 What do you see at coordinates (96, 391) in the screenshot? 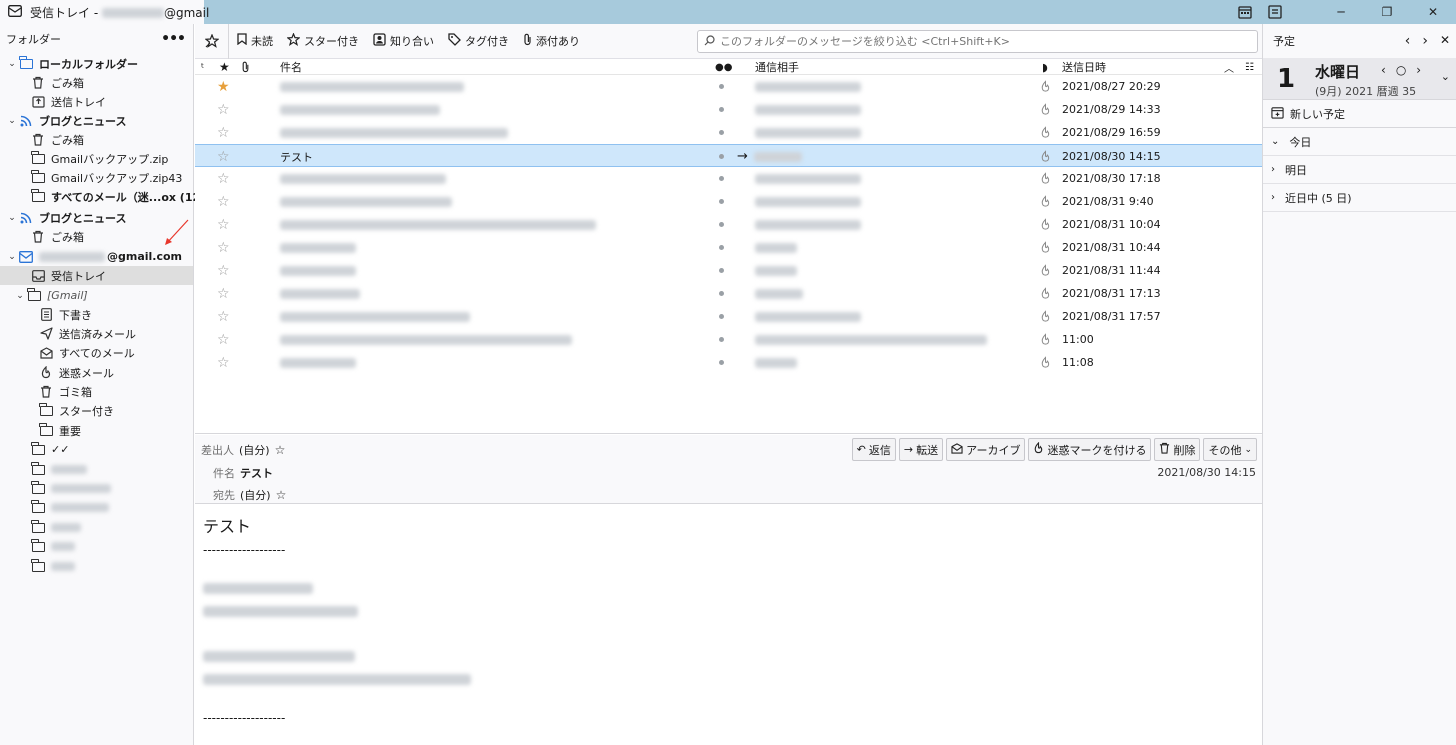
I see `folder-trash-gmail: ゴミ箱` at bounding box center [96, 391].